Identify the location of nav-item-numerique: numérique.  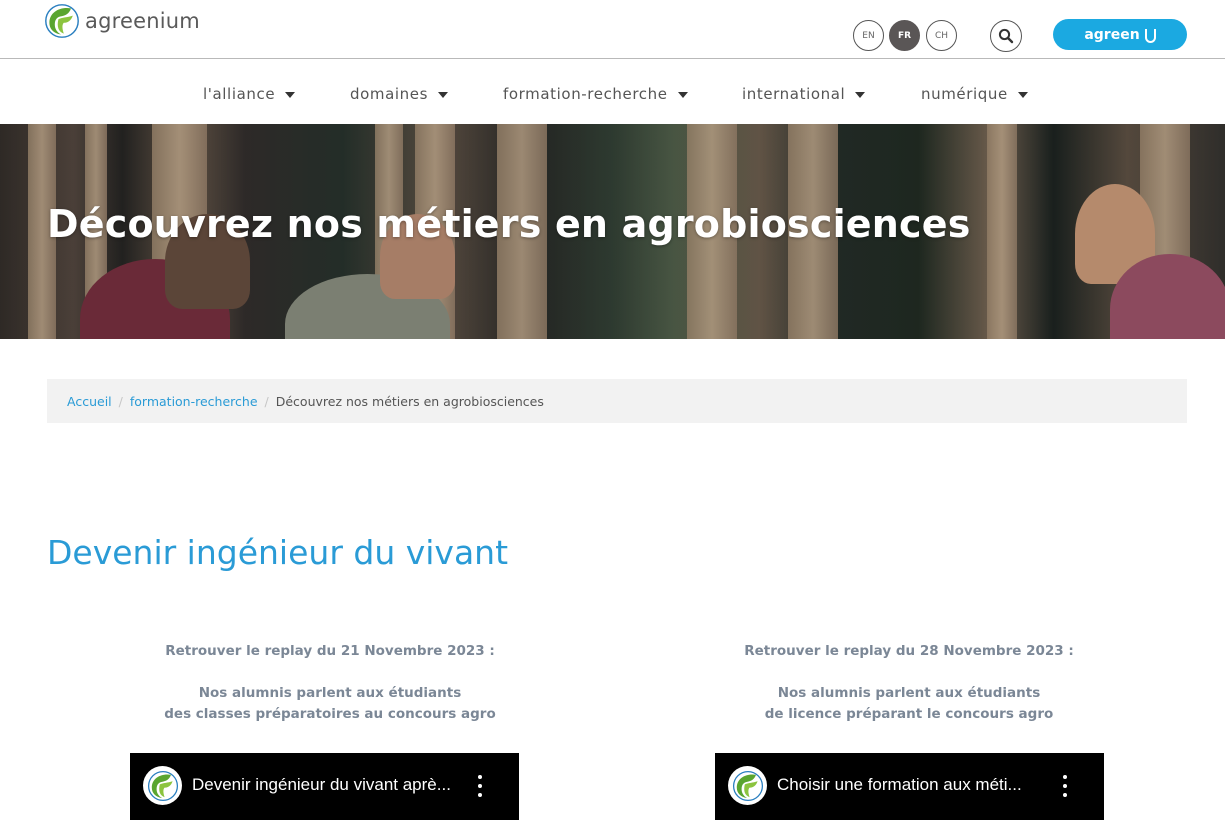
(974, 94).